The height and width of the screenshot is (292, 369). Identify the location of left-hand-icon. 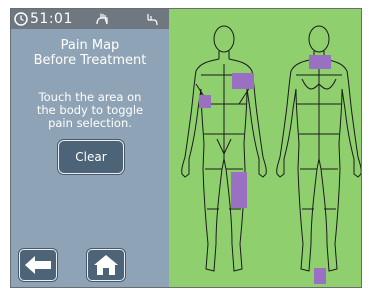
(102, 19).